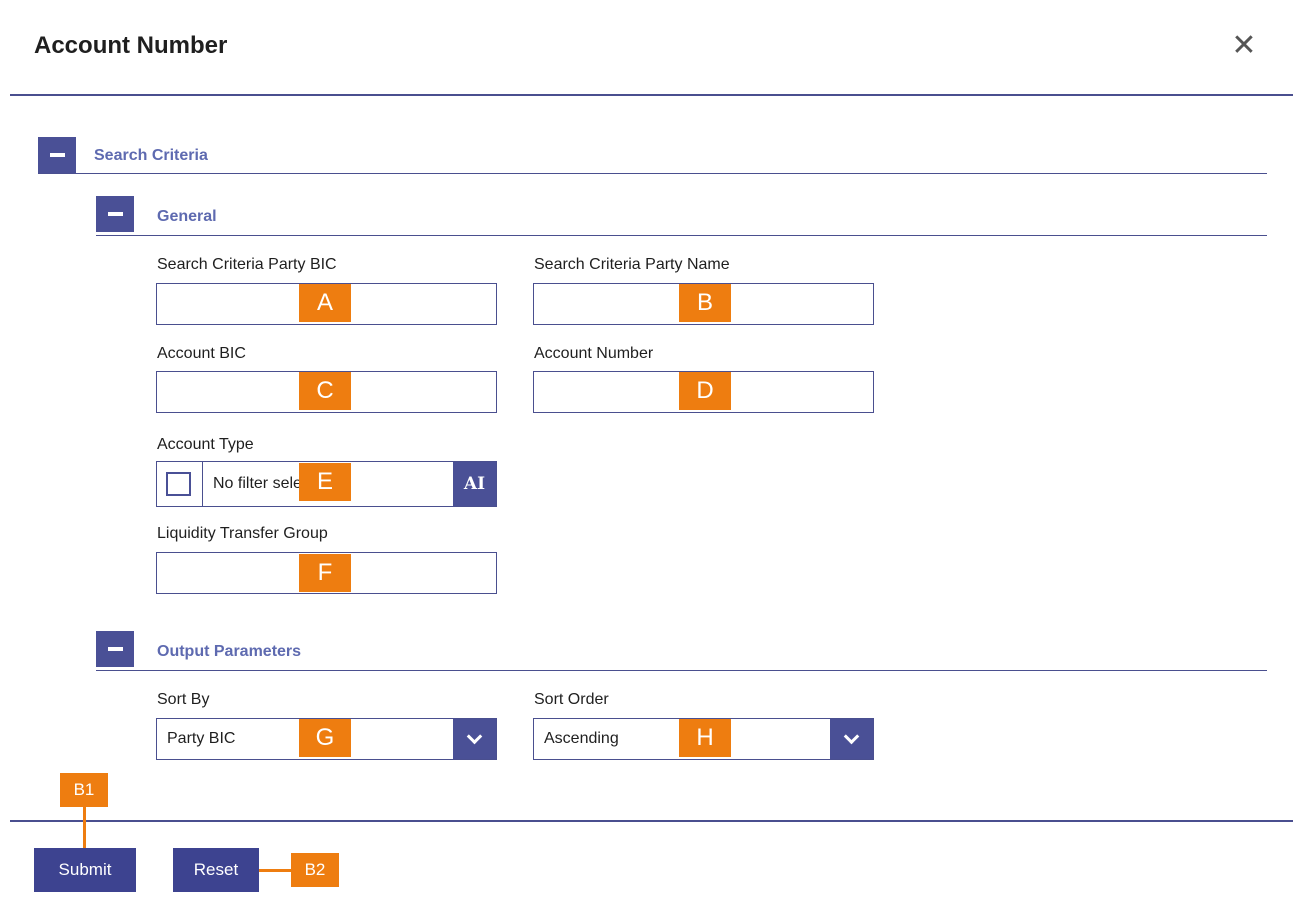 The height and width of the screenshot is (913, 1293). What do you see at coordinates (183, 699) in the screenshot?
I see `sort-by-label: Sort By` at bounding box center [183, 699].